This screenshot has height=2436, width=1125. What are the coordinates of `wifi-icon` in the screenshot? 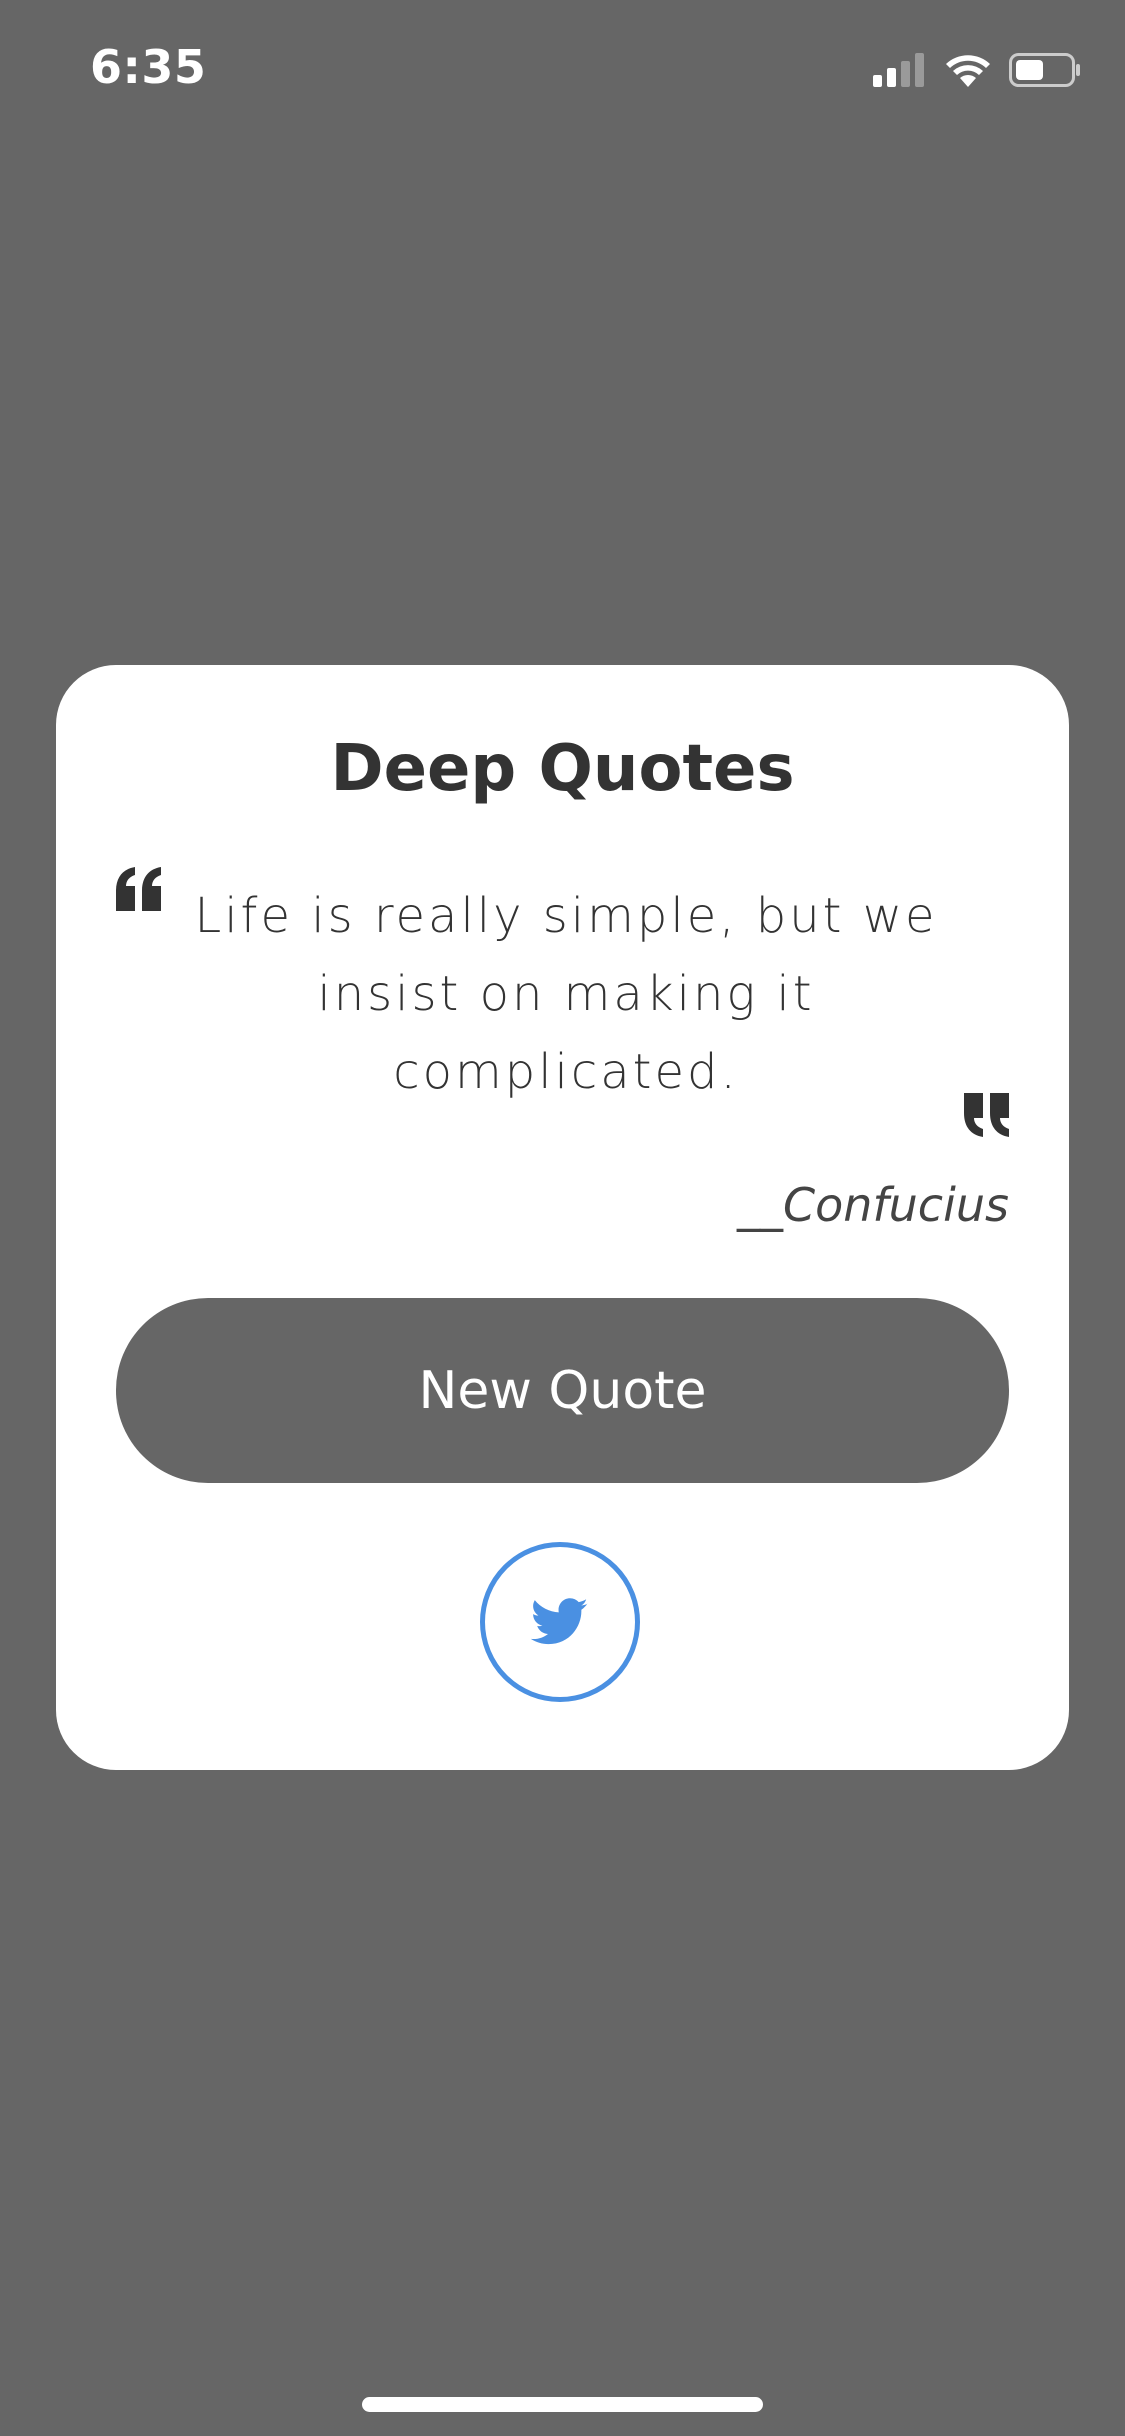 It's located at (968, 71).